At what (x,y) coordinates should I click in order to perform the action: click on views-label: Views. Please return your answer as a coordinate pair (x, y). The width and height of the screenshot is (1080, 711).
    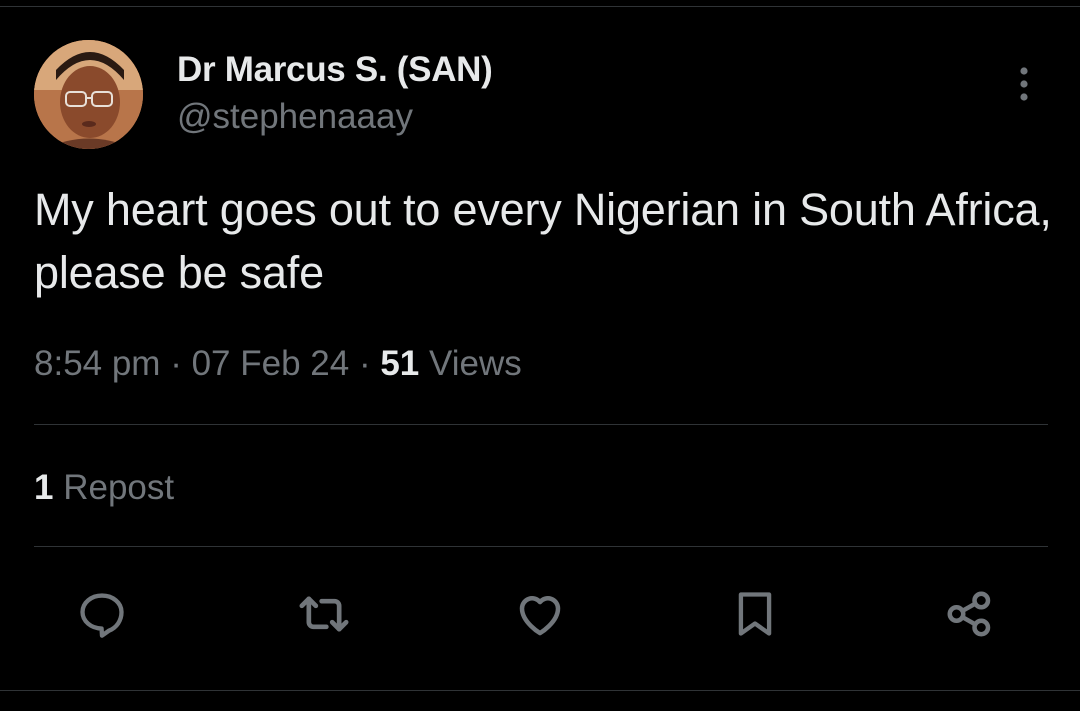
    Looking at the image, I should click on (475, 363).